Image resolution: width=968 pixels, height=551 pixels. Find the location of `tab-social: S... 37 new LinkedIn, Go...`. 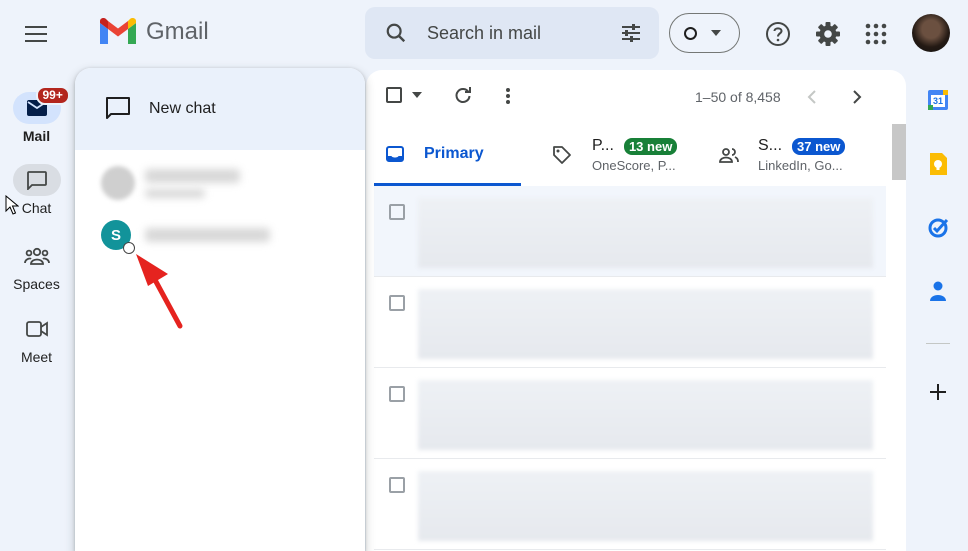

tab-social: S... 37 new LinkedIn, Go... is located at coordinates (803, 155).